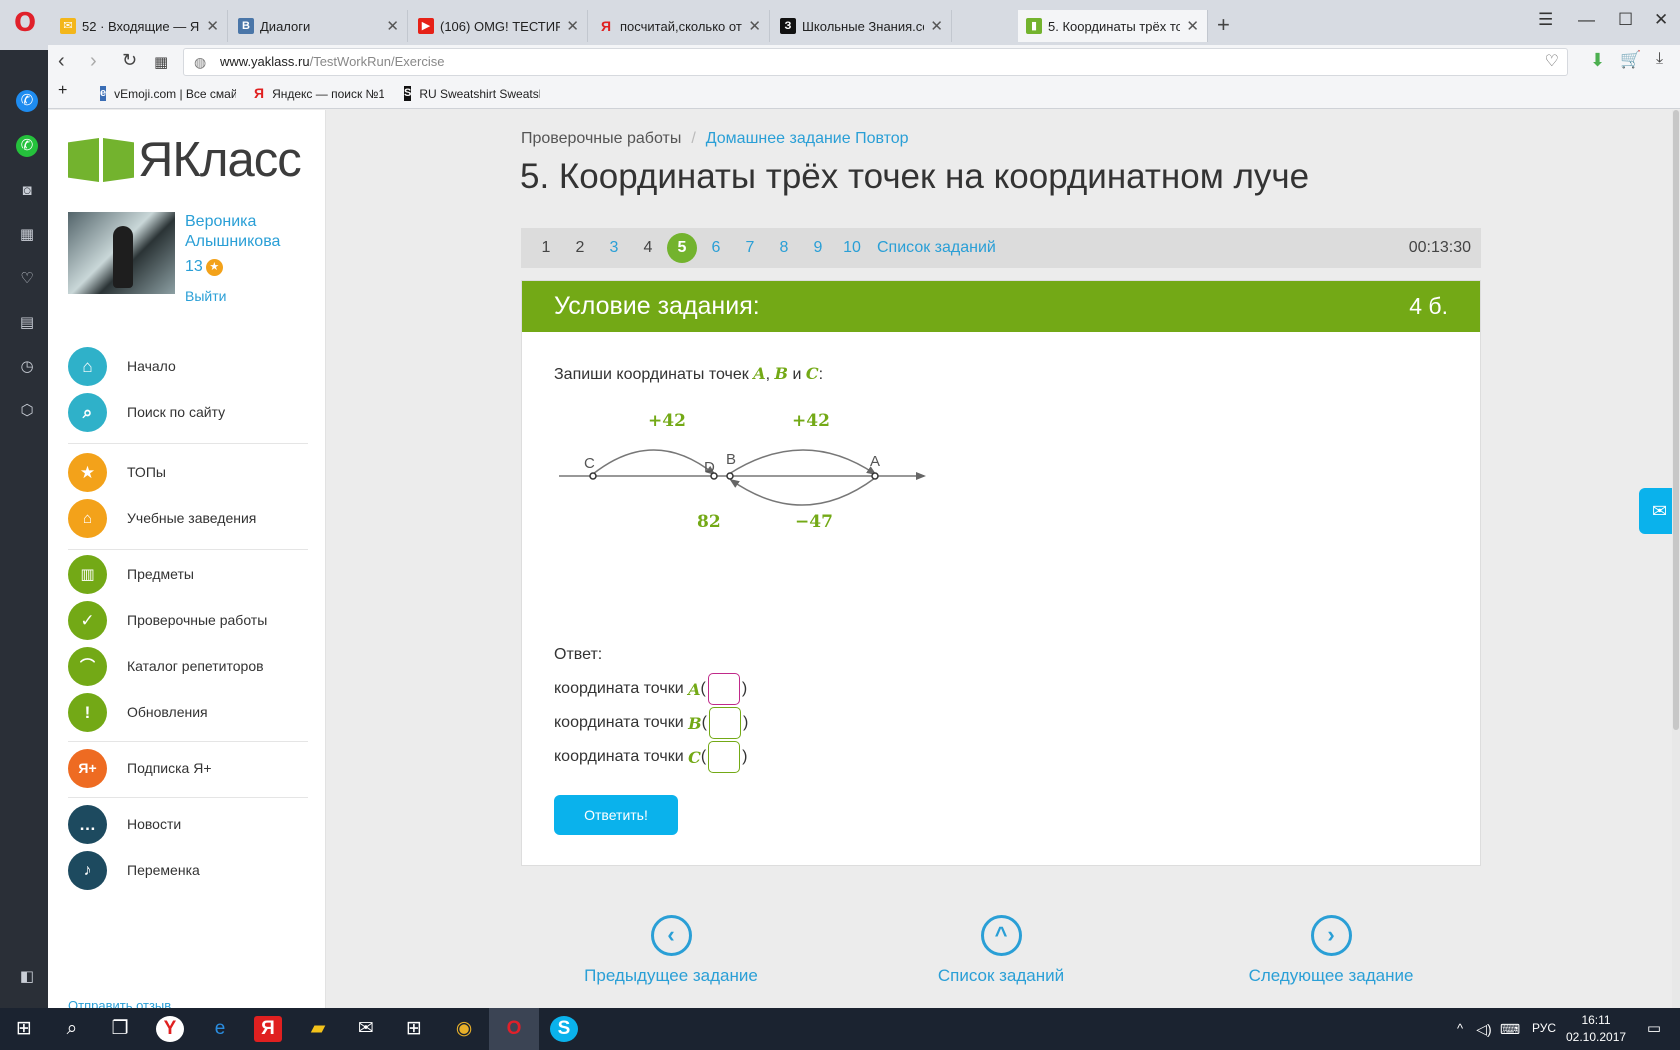  I want to click on breadcrumb-current: Домашнее задание Повтор, so click(807, 138).